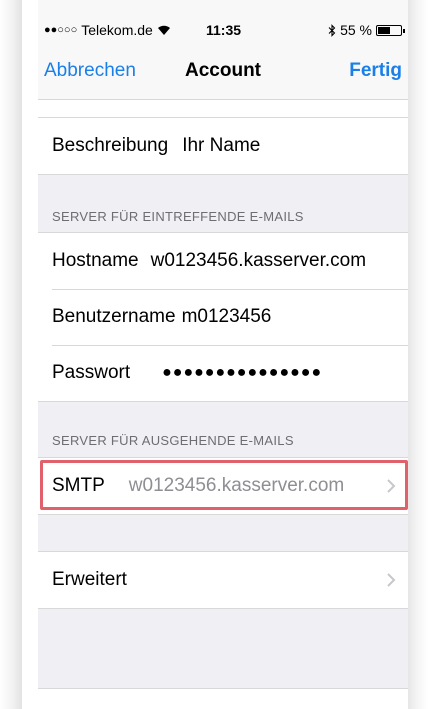  I want to click on status-bar-right: 55 %, so click(366, 30).